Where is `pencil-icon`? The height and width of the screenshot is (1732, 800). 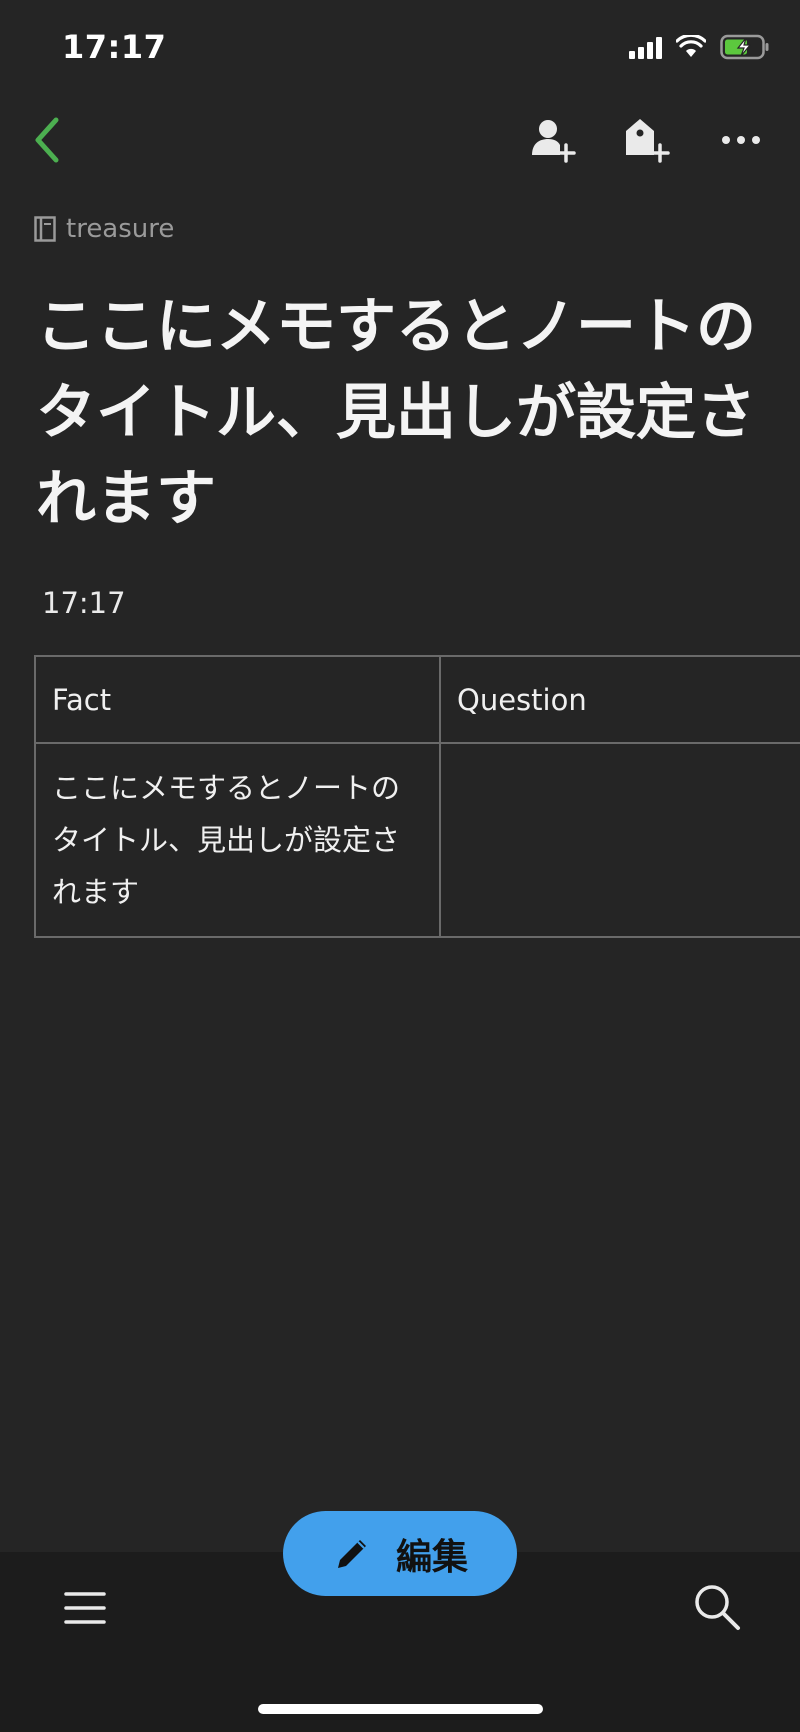
pencil-icon is located at coordinates (351, 1553).